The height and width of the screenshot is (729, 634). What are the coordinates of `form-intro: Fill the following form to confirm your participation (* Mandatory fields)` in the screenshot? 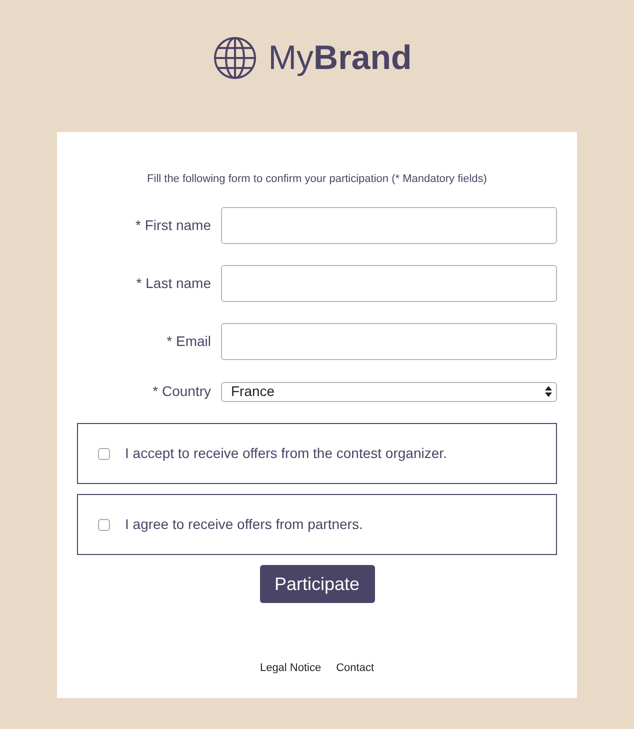 It's located at (317, 179).